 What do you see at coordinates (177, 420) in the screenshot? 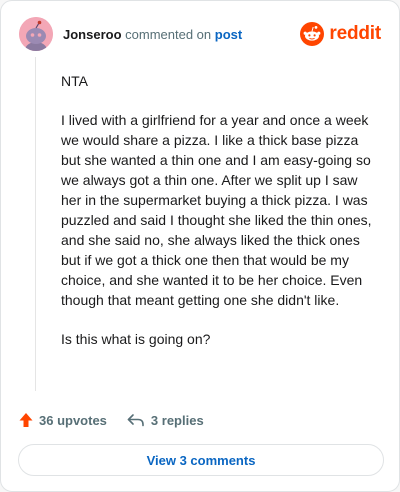
I see `replies-count: 3 replies` at bounding box center [177, 420].